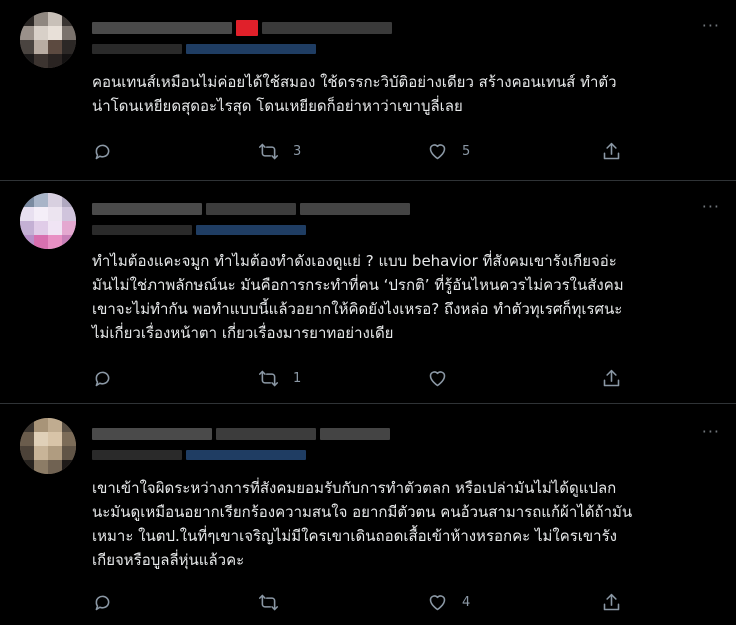 Image resolution: width=736 pixels, height=625 pixels. What do you see at coordinates (297, 151) in the screenshot?
I see `retweet-count: 3` at bounding box center [297, 151].